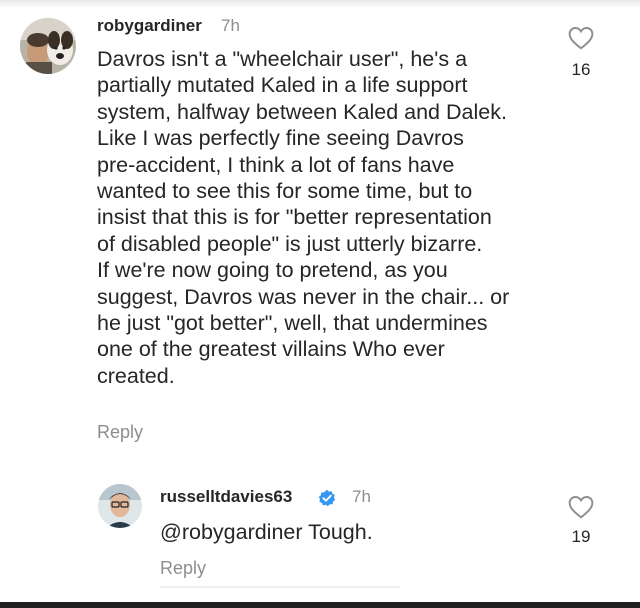 The image size is (640, 608). I want to click on verified-badge-icon, so click(327, 498).